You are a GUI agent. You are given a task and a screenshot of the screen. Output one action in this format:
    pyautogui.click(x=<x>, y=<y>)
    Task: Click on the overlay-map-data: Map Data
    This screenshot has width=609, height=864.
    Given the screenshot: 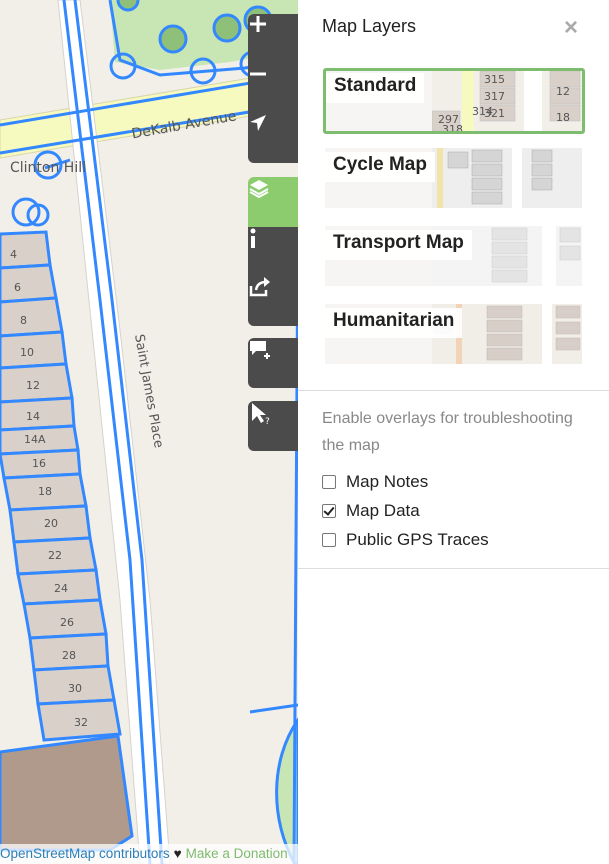 What is the action you would take?
    pyautogui.click(x=371, y=511)
    